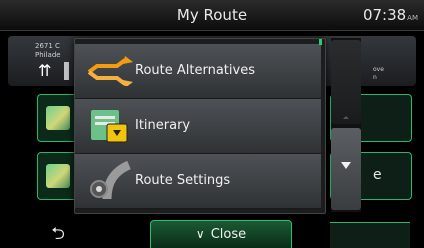 This screenshot has width=424, height=248. What do you see at coordinates (370, 235) in the screenshot?
I see `bottom-right-button` at bounding box center [370, 235].